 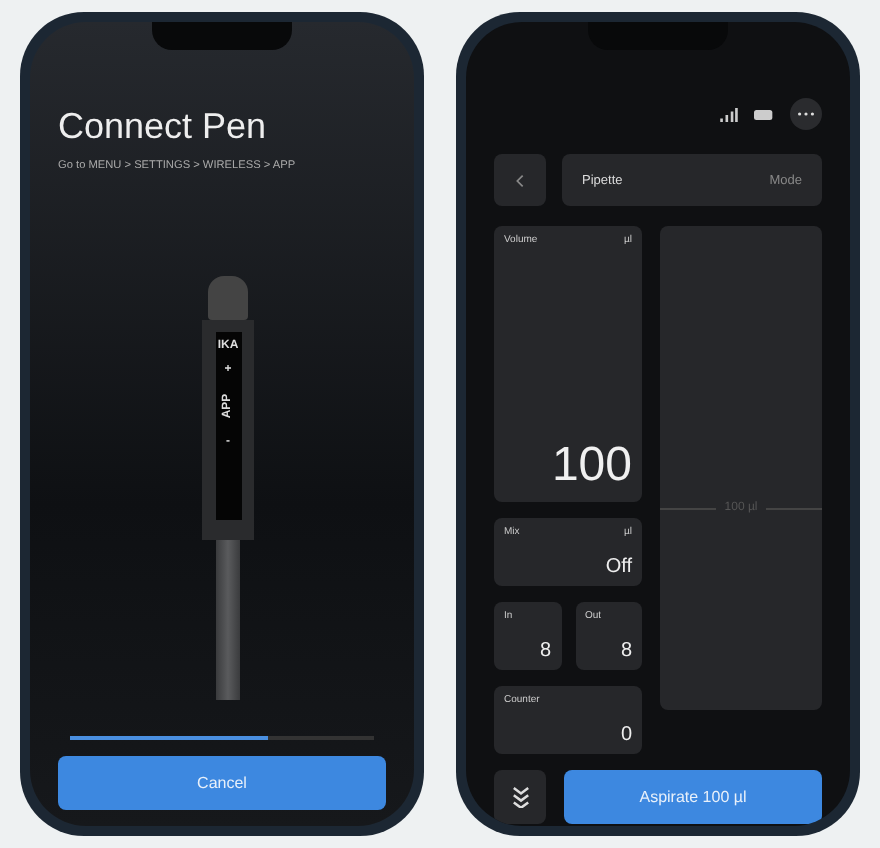 What do you see at coordinates (618, 567) in the screenshot?
I see `mix-value: Off` at bounding box center [618, 567].